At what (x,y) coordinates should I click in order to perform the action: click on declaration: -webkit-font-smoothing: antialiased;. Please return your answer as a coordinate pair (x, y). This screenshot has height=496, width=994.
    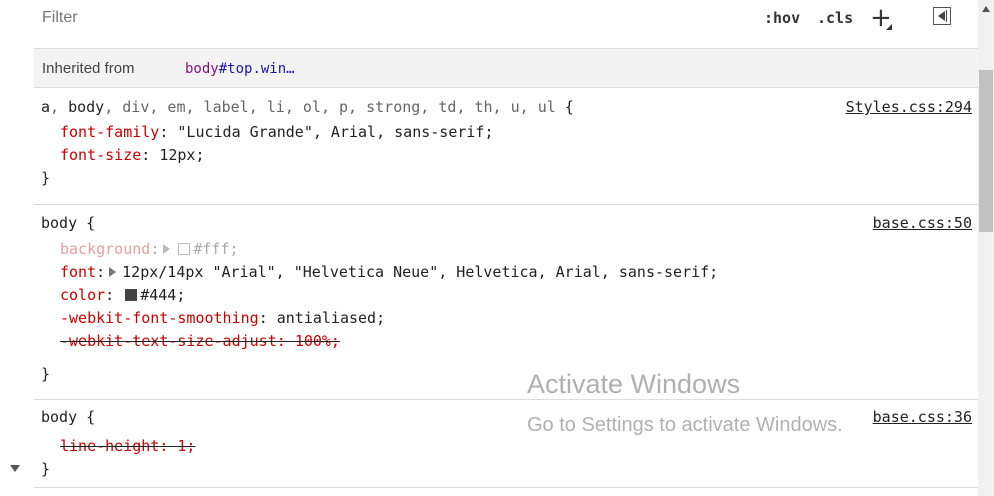
    Looking at the image, I should click on (222, 318).